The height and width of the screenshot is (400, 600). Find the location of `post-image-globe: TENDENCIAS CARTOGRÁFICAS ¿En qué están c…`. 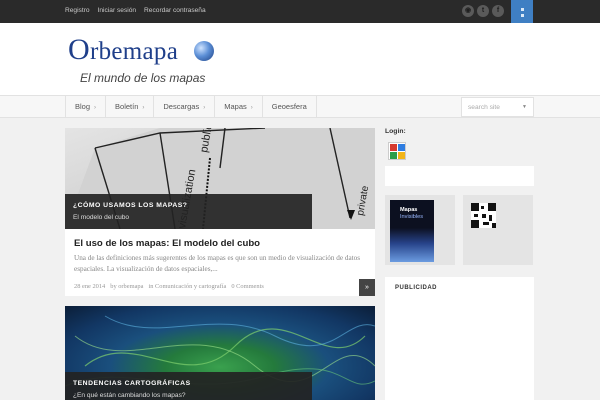

post-image-globe: TENDENCIAS CARTOGRÁFICAS ¿En qué están c… is located at coordinates (220, 353).